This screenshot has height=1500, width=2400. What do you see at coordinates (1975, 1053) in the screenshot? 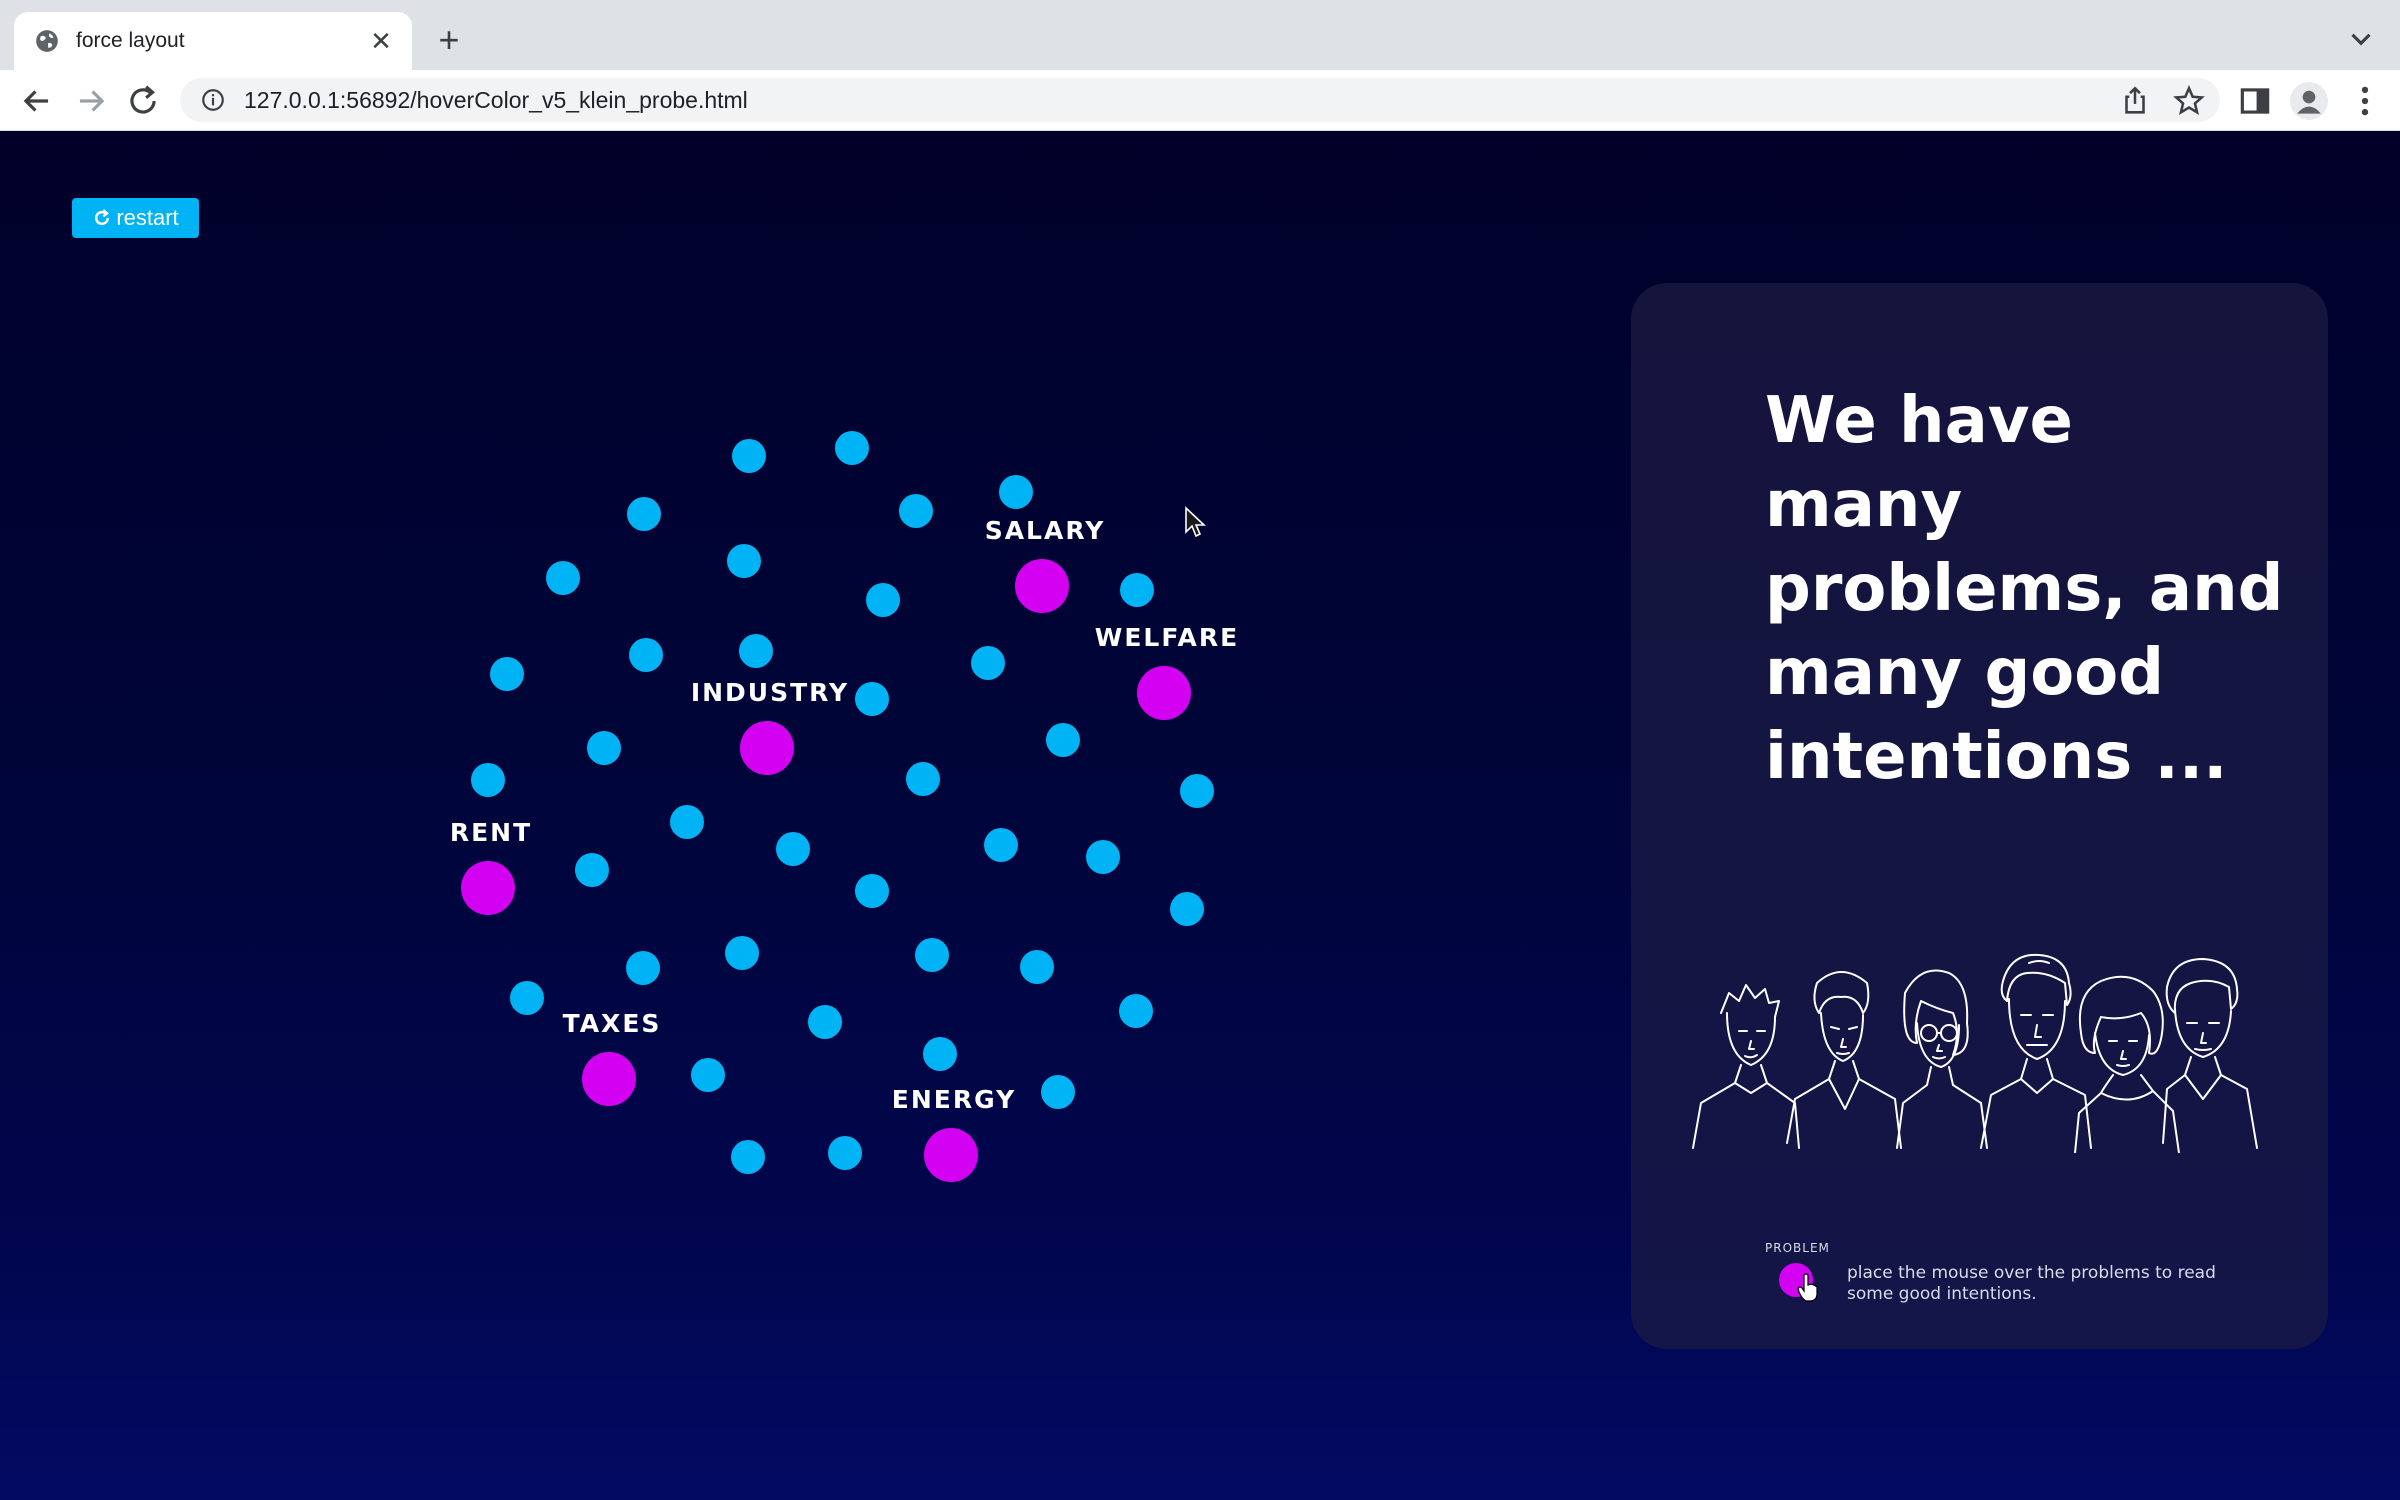
I see `people-illustration` at bounding box center [1975, 1053].